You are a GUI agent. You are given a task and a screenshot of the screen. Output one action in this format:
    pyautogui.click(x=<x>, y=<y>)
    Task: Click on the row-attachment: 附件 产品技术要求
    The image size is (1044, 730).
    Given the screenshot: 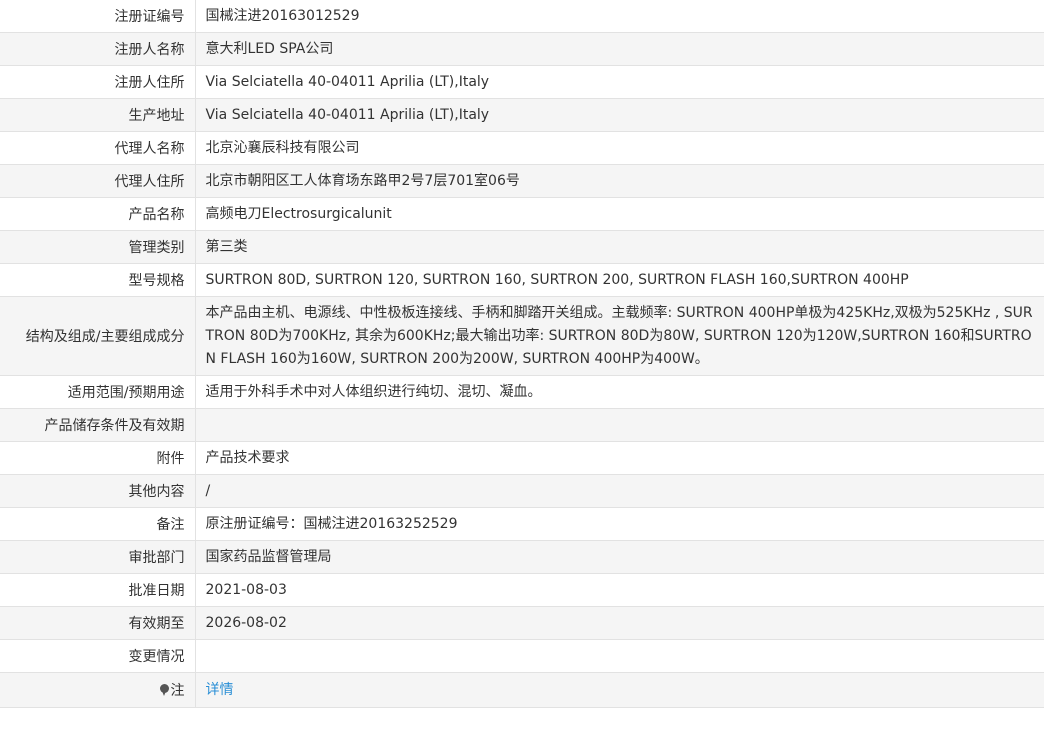 What is the action you would take?
    pyautogui.click(x=522, y=458)
    